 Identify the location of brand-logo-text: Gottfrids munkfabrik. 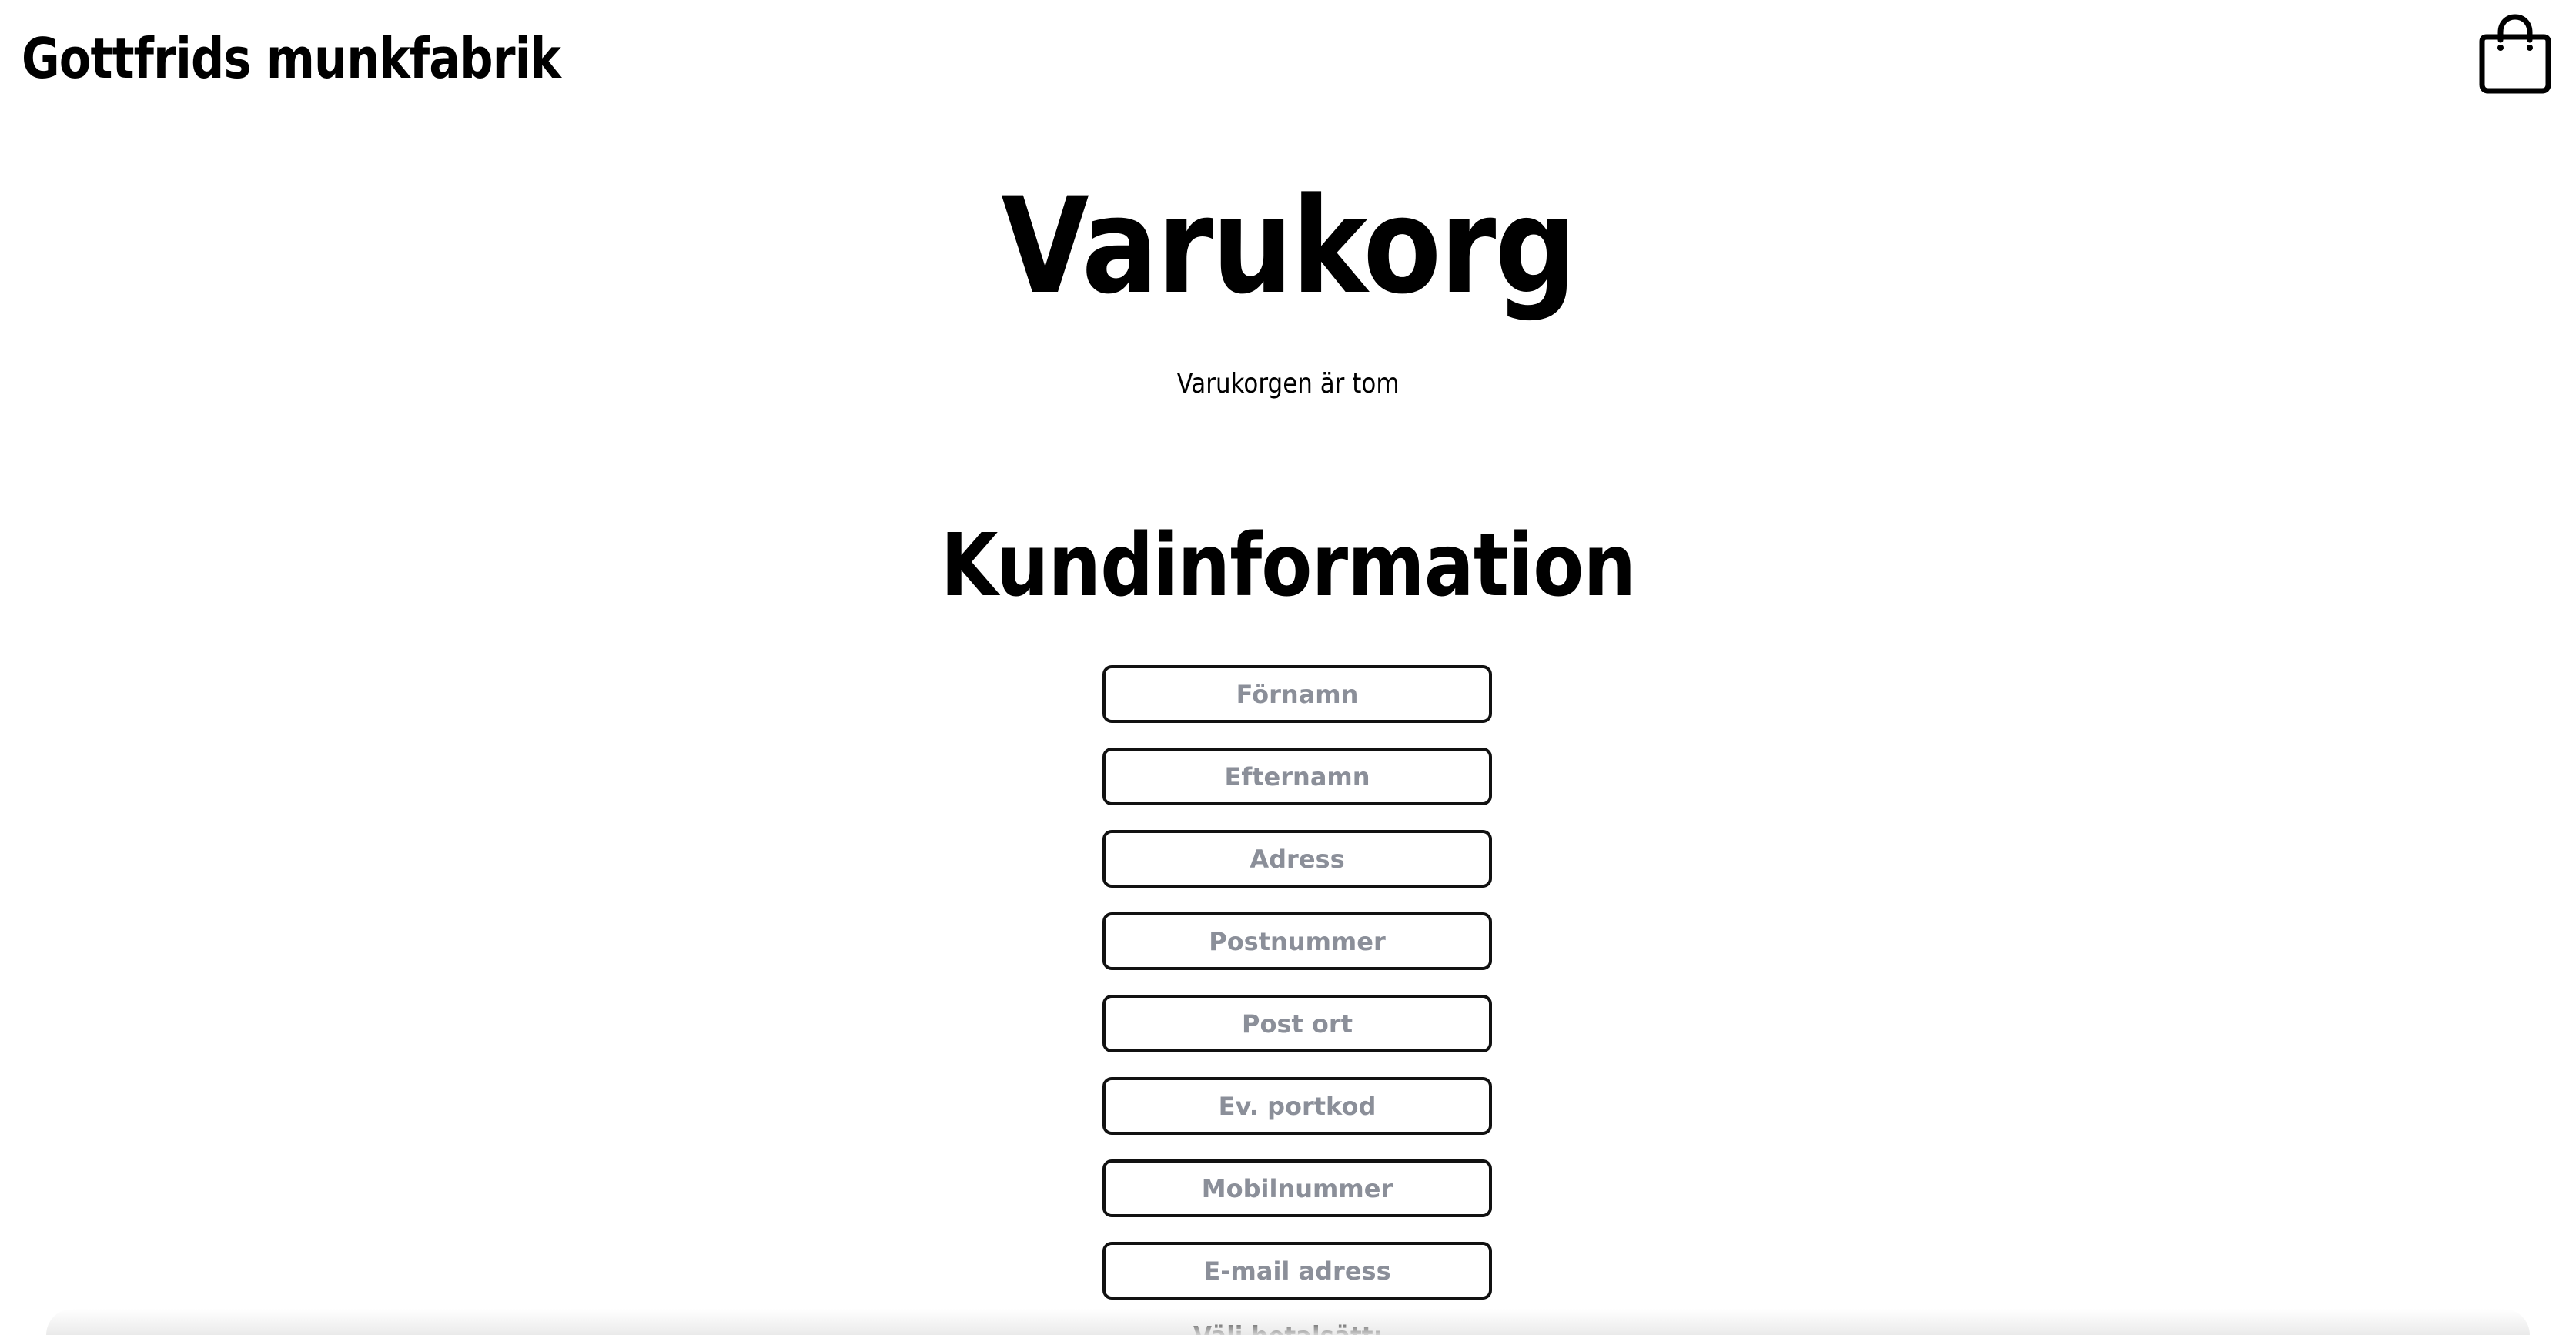
(291, 58).